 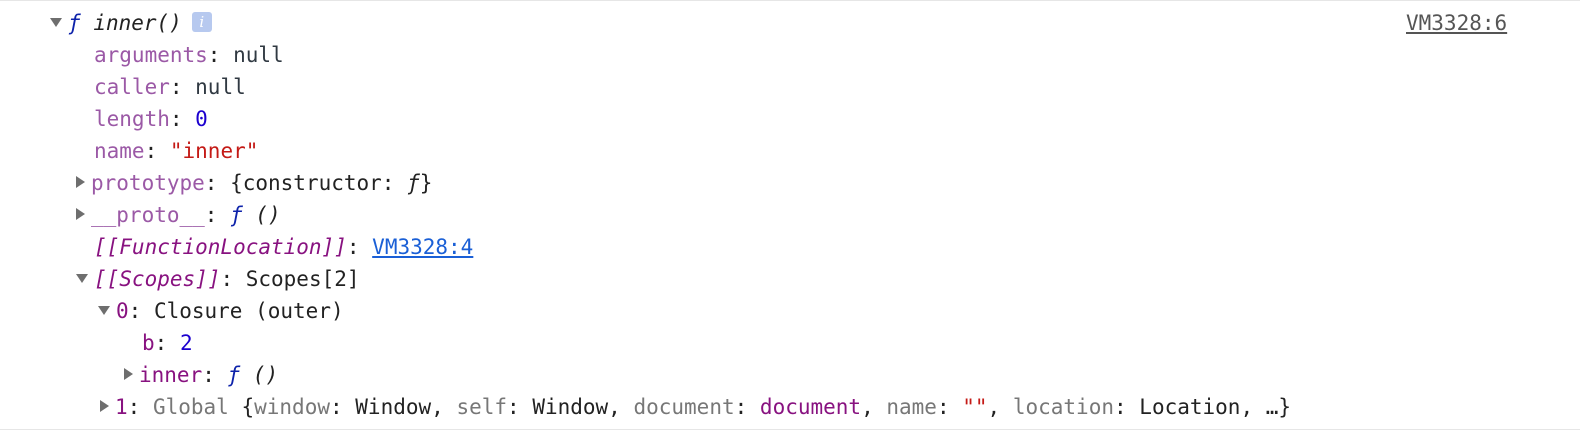 I want to click on property-key: name, so click(x=119, y=151).